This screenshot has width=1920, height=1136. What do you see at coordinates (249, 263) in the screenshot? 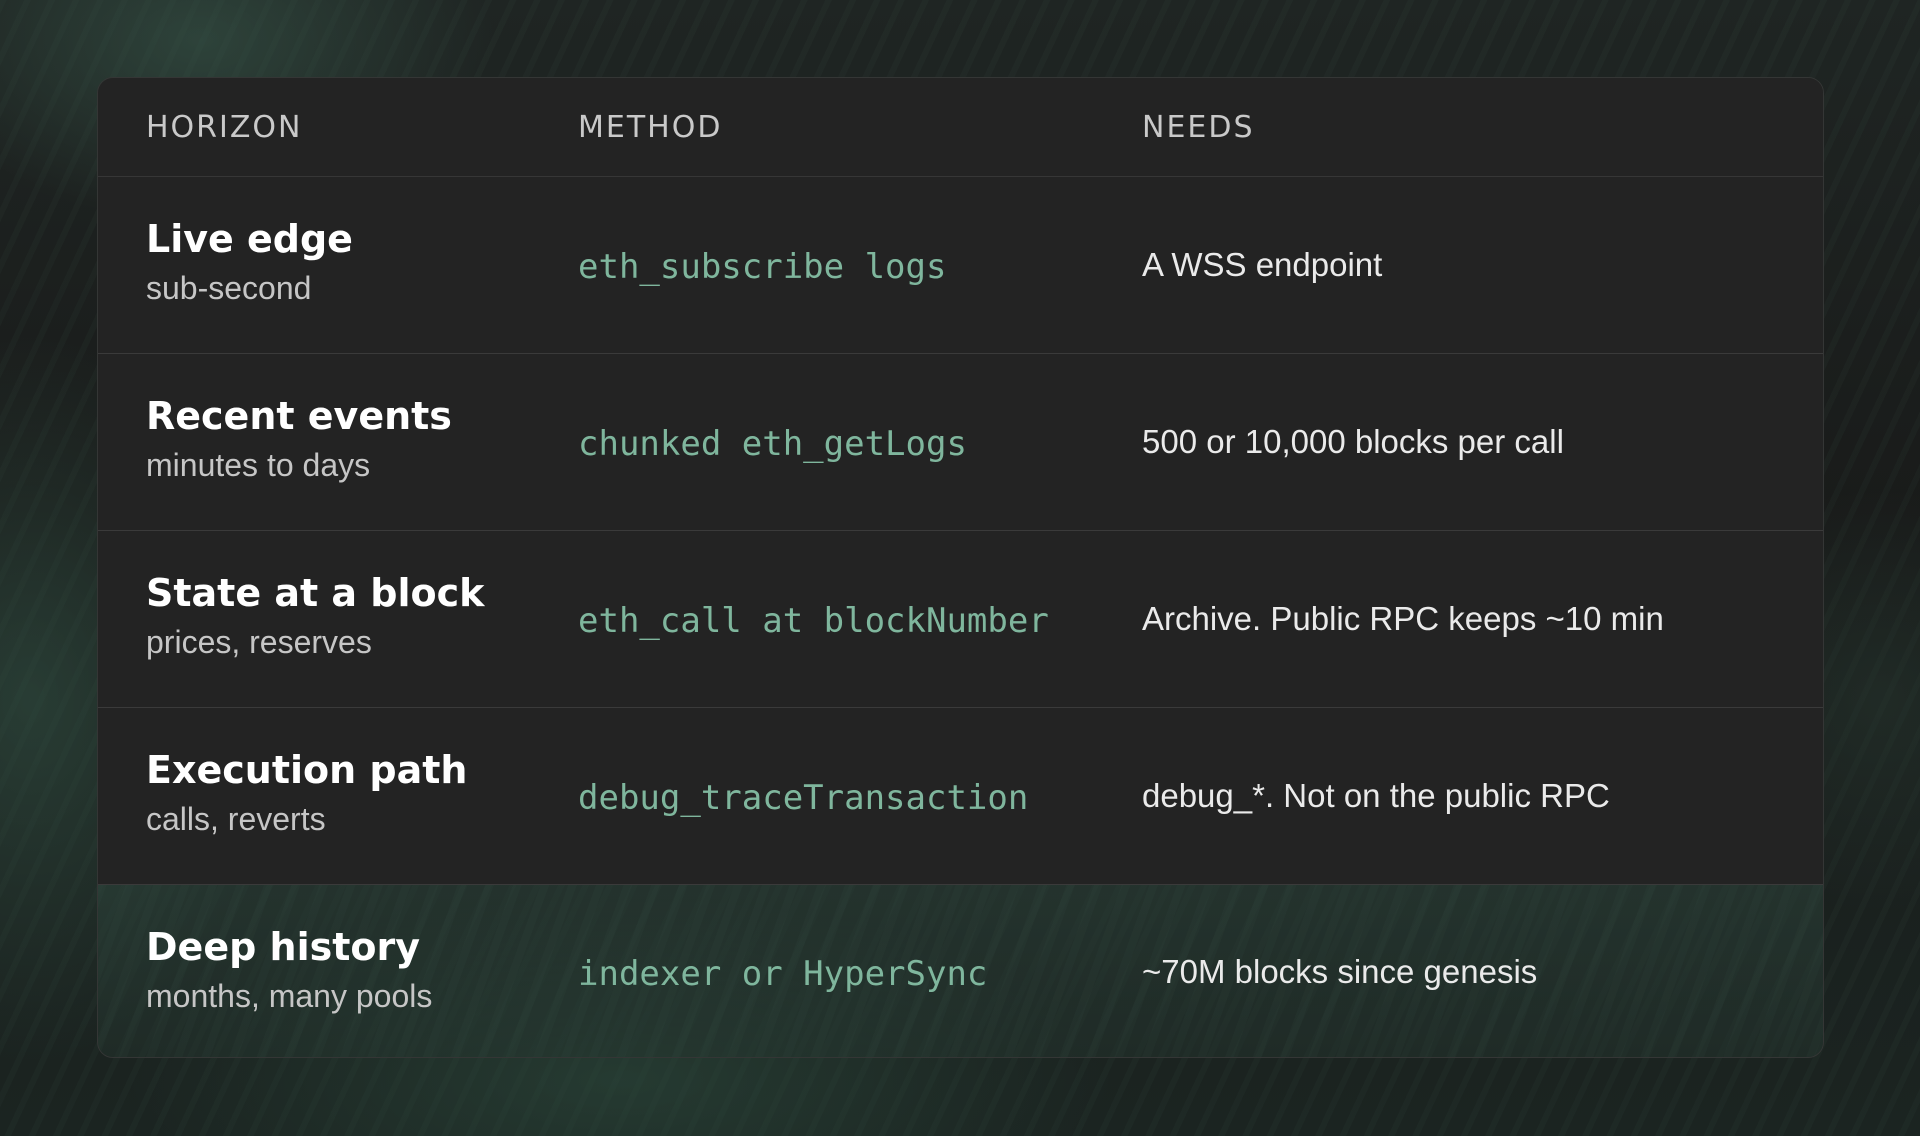
I see `horizon-cell: Live edge sub-second` at bounding box center [249, 263].